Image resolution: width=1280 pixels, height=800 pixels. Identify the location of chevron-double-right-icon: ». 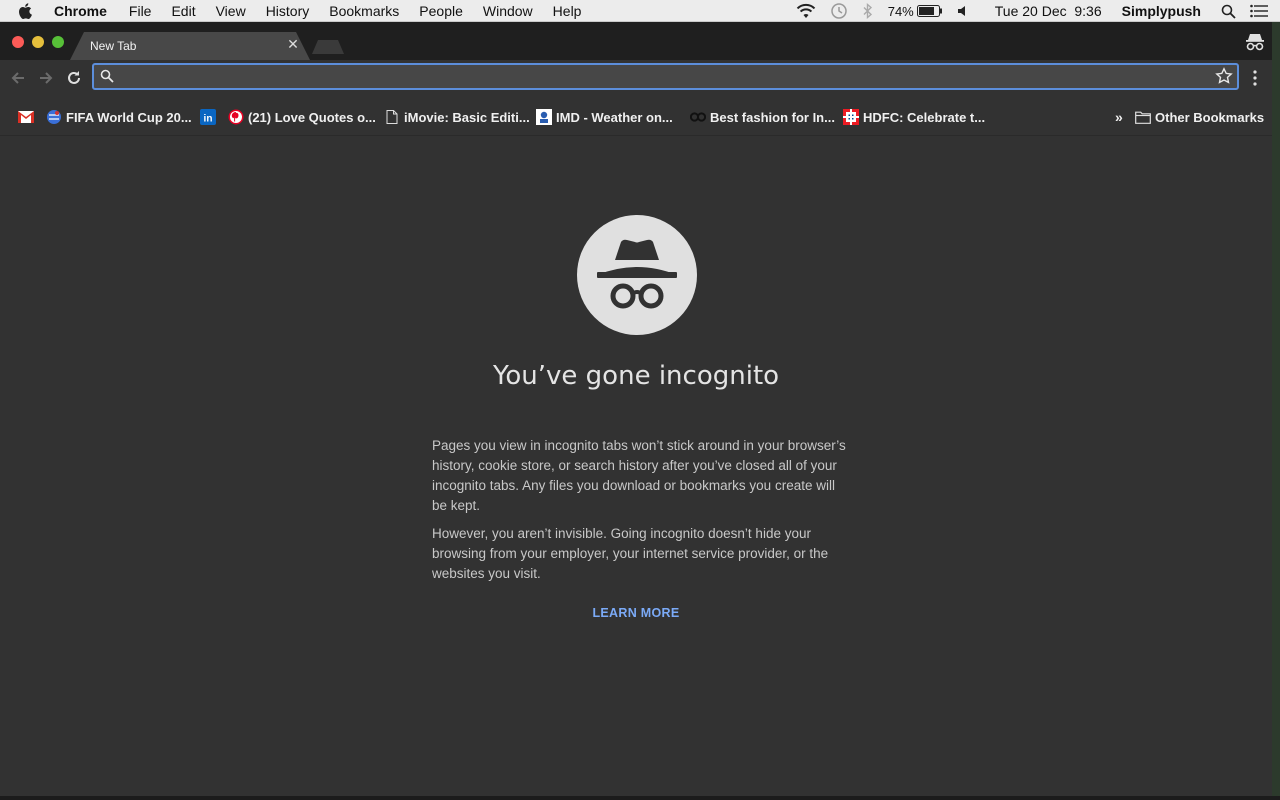
(1119, 117).